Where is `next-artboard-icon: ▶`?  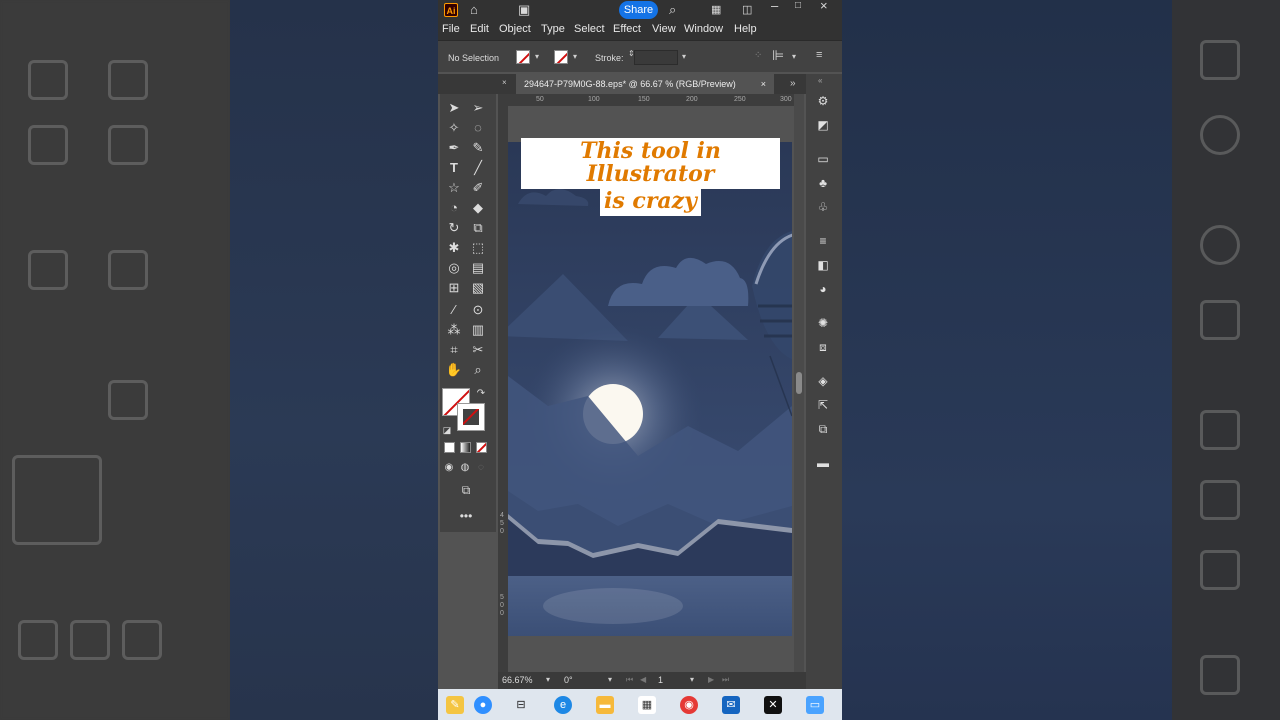 next-artboard-icon: ▶ is located at coordinates (711, 679).